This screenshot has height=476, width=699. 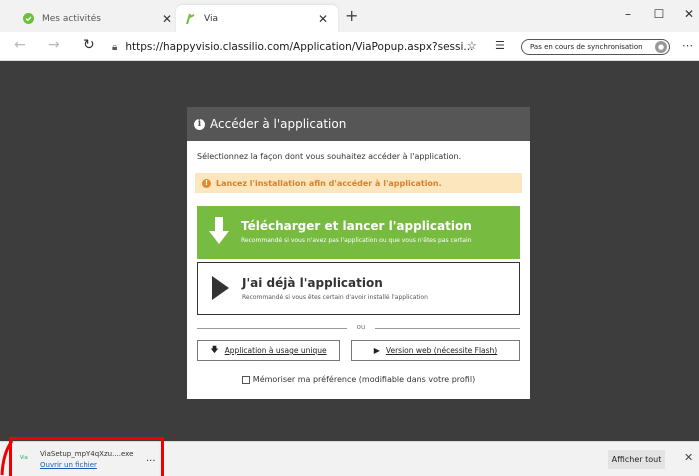 I want to click on tab-mes-activites: Mes activités ✕, so click(x=98, y=18).